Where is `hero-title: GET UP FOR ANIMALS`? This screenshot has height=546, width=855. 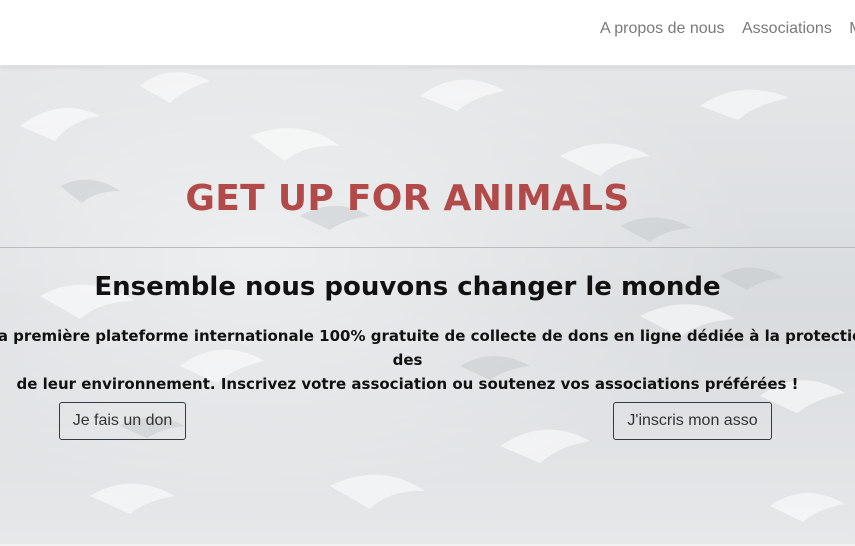 hero-title: GET UP FOR ANIMALS is located at coordinates (407, 198).